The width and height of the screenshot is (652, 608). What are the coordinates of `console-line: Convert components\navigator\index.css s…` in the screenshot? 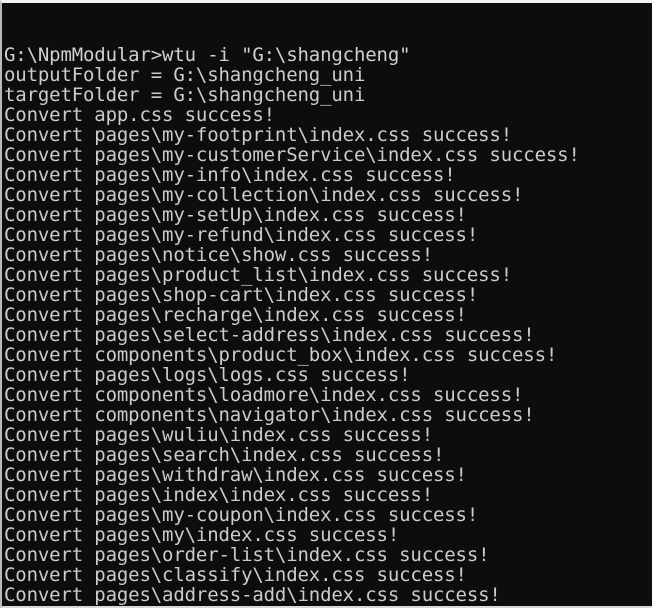 It's located at (269, 415).